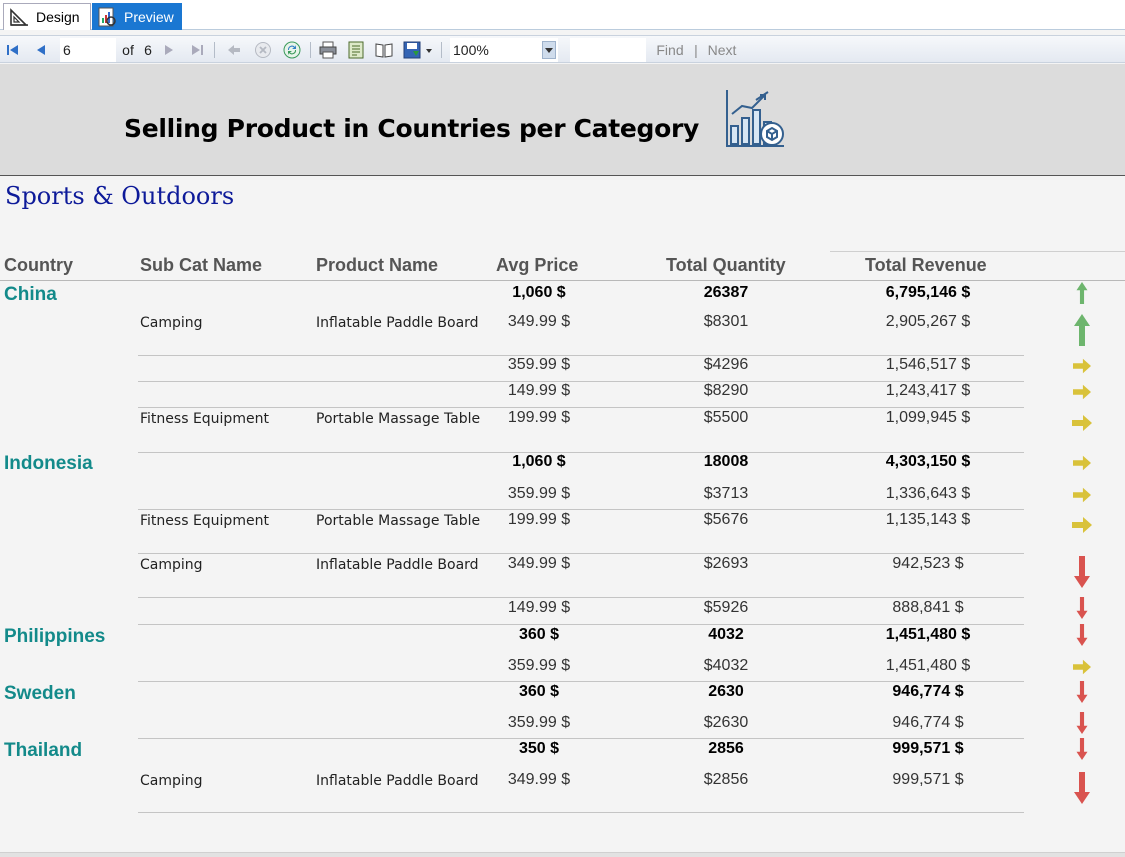  I want to click on total-revenue-cell: 888,841 $, so click(928, 607).